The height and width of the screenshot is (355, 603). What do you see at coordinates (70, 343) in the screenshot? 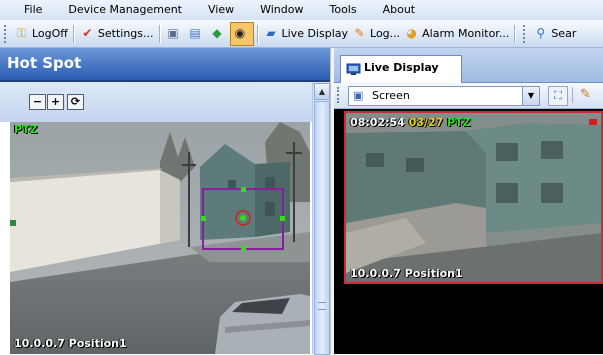
I see `camera-position-label: 10.0.0.7 Position1` at bounding box center [70, 343].